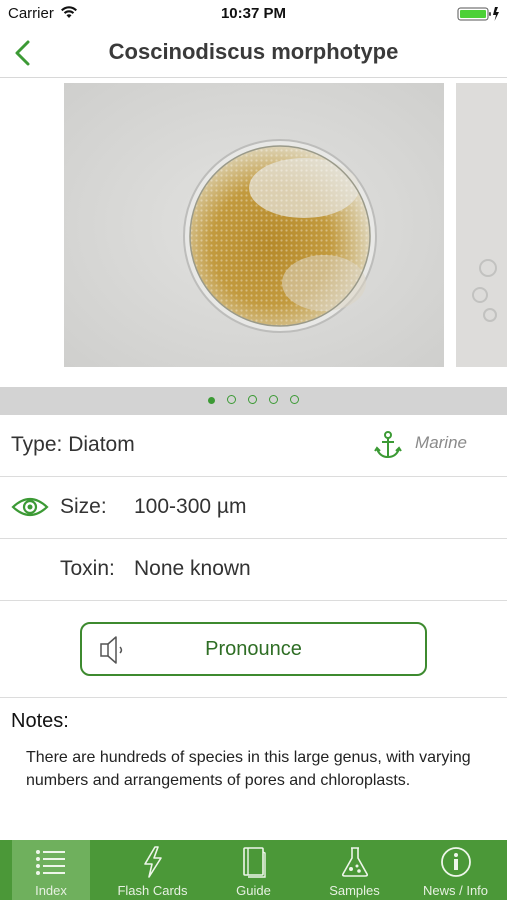 Image resolution: width=507 pixels, height=900 pixels. I want to click on habitat-label: Marine, so click(441, 442).